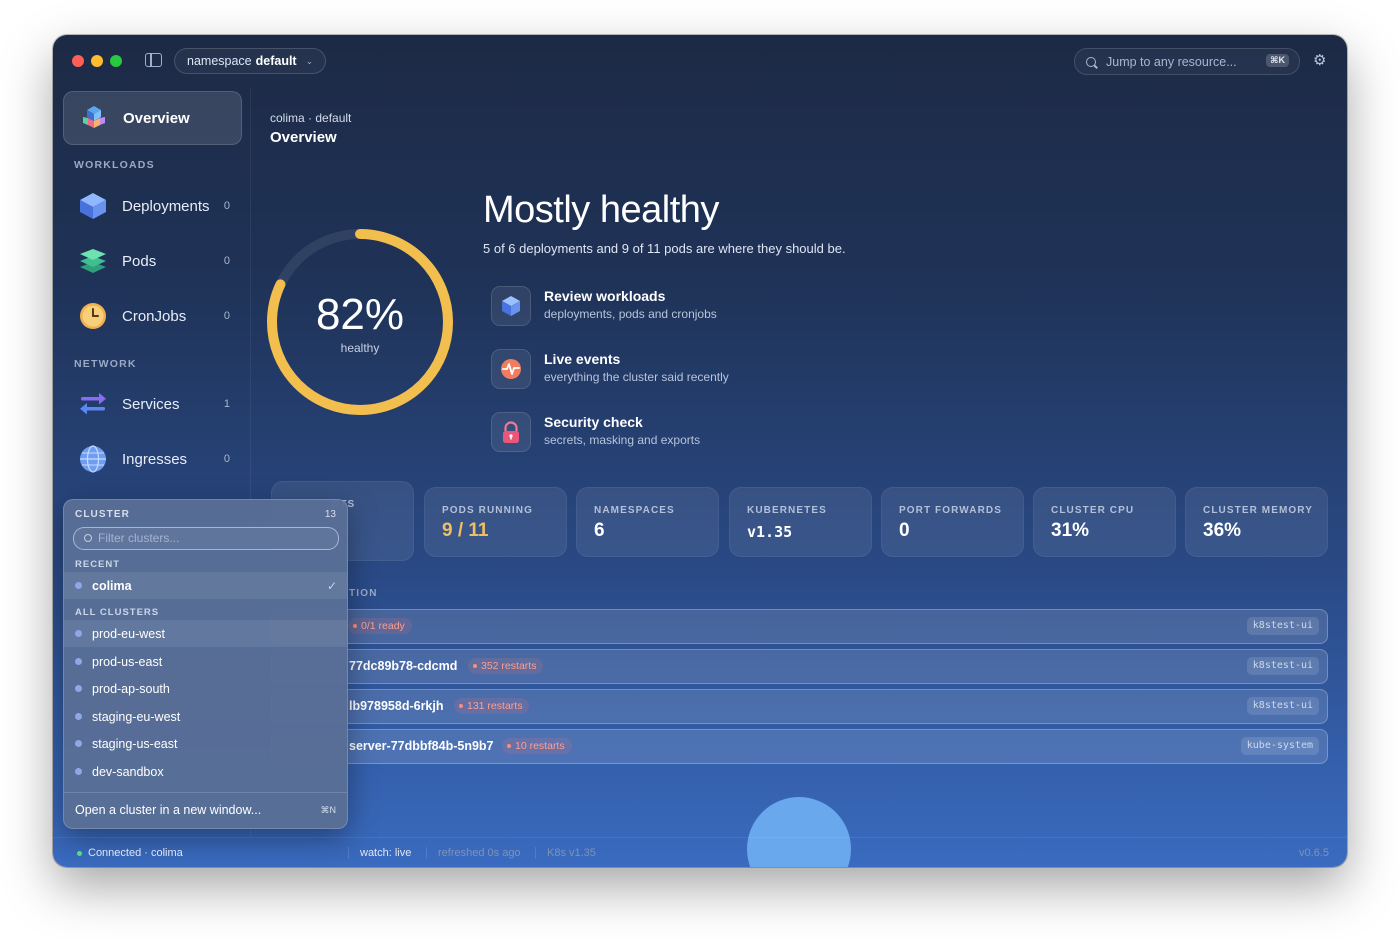  Describe the element at coordinates (94, 117) in the screenshot. I see `overview-icon` at that location.